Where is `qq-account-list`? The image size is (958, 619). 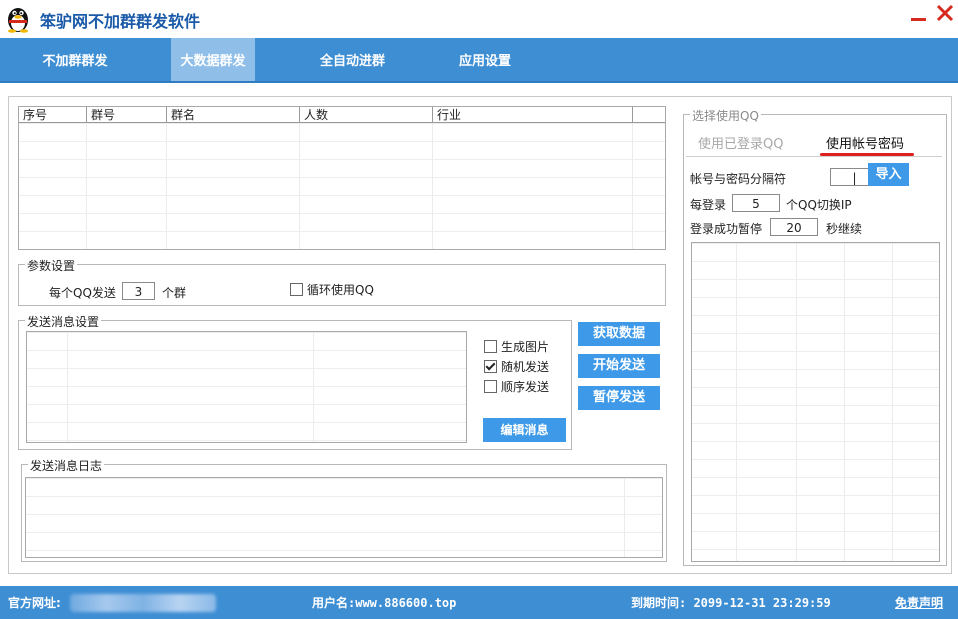
qq-account-list is located at coordinates (815, 402).